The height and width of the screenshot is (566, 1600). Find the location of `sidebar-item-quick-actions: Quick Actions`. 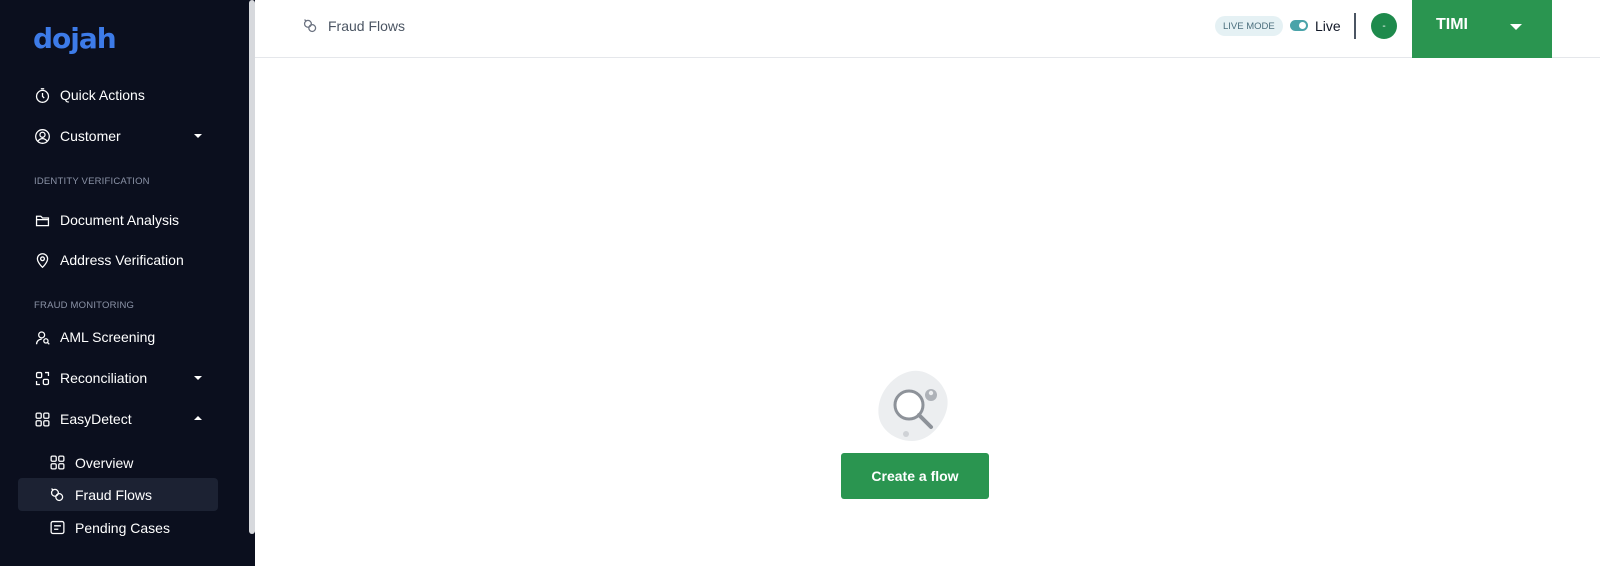

sidebar-item-quick-actions: Quick Actions is located at coordinates (89, 95).